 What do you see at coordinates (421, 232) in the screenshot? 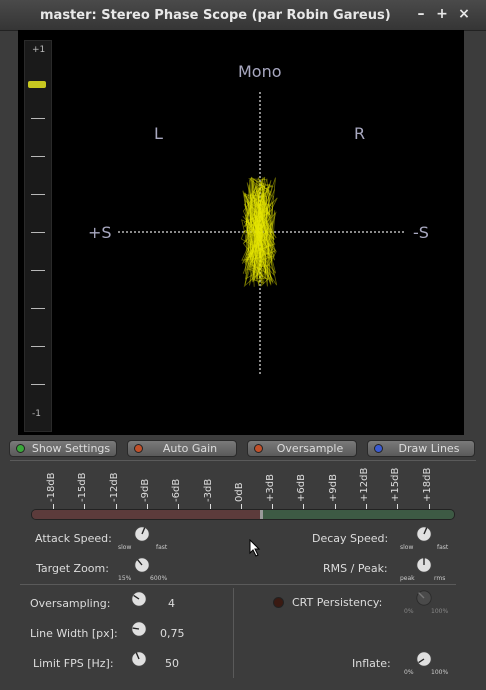
I see `minus-side-label: -S` at bounding box center [421, 232].